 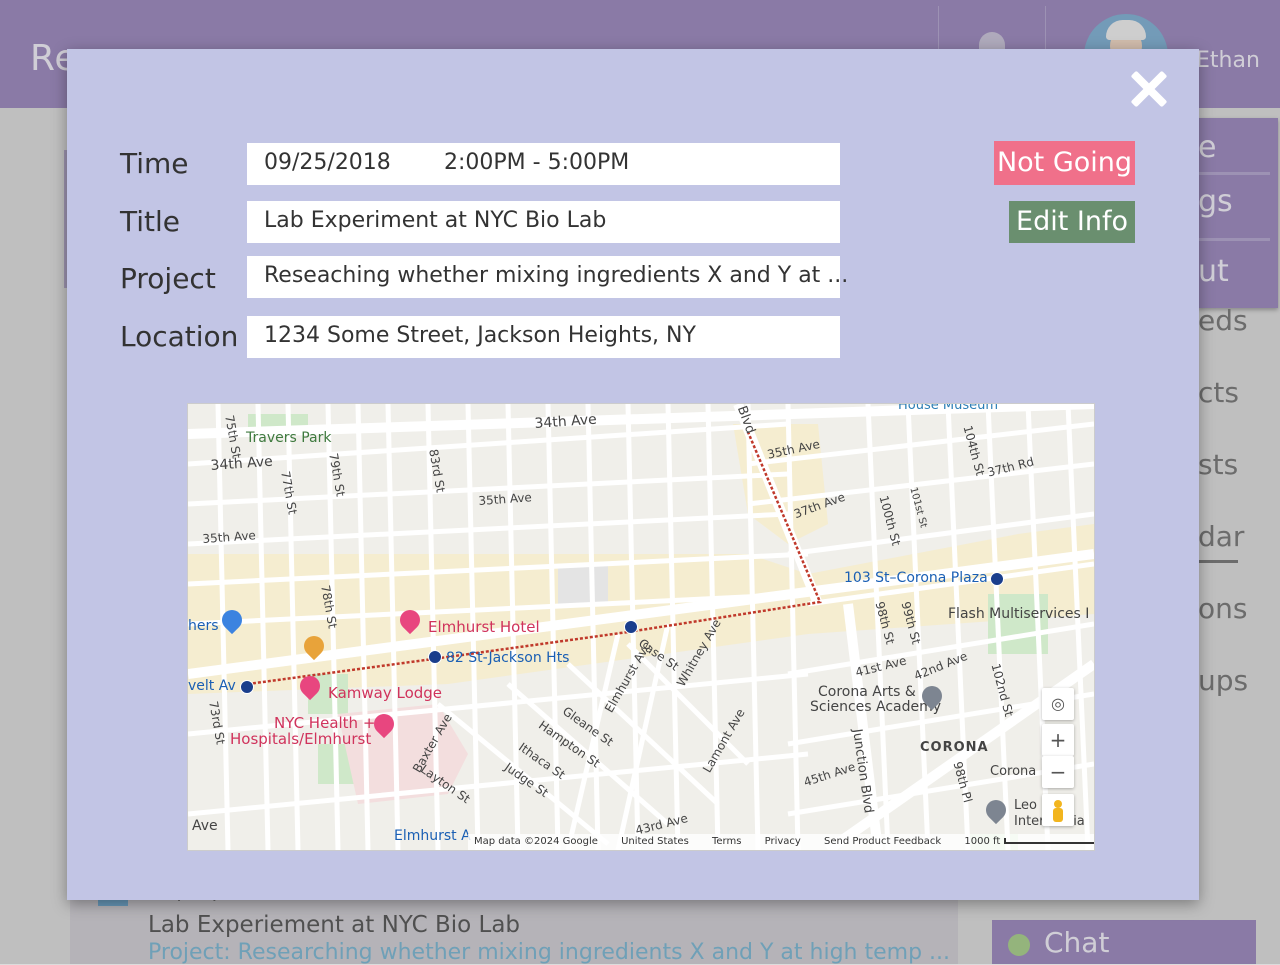 What do you see at coordinates (916, 578) in the screenshot?
I see `map-poi: 103 St–Corona Plaza` at bounding box center [916, 578].